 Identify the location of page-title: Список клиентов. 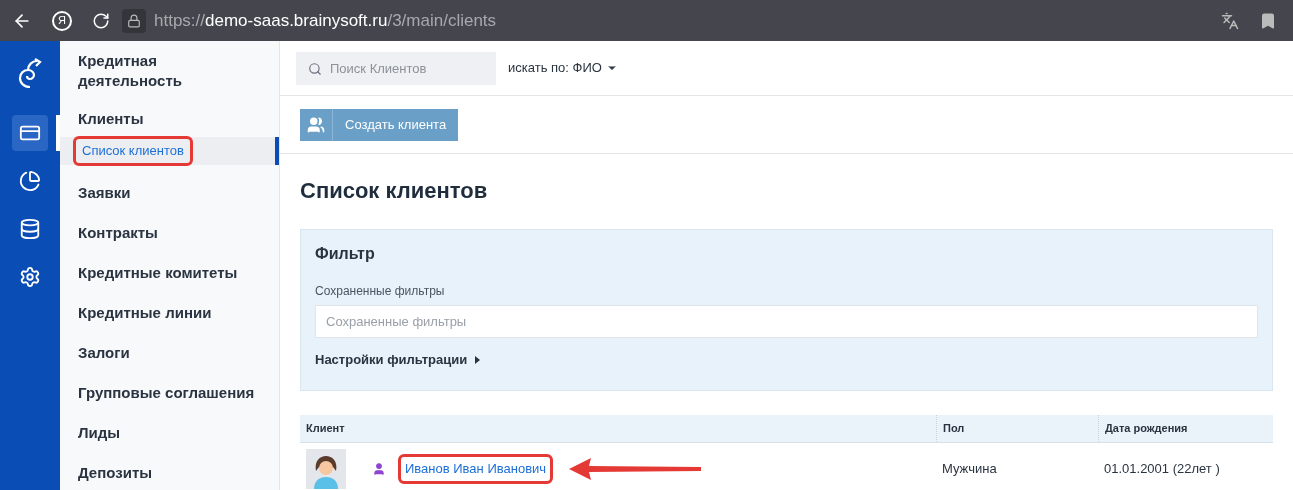
(394, 191).